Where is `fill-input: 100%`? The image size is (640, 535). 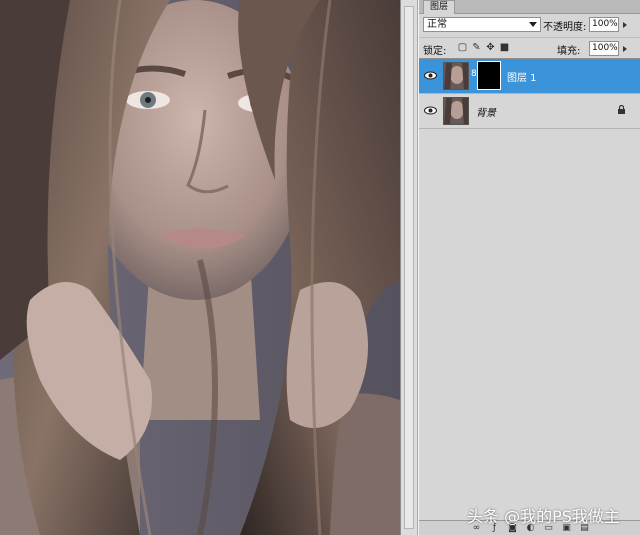 fill-input: 100% is located at coordinates (604, 48).